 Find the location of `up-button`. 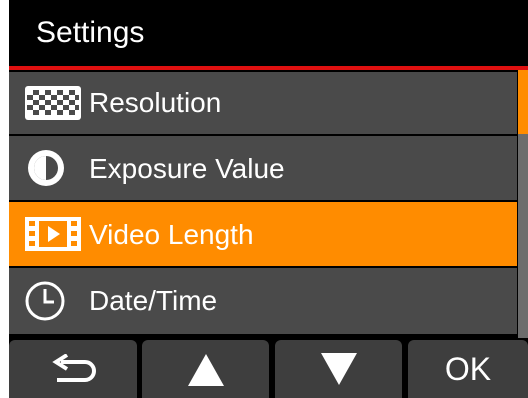

up-button is located at coordinates (205, 369).